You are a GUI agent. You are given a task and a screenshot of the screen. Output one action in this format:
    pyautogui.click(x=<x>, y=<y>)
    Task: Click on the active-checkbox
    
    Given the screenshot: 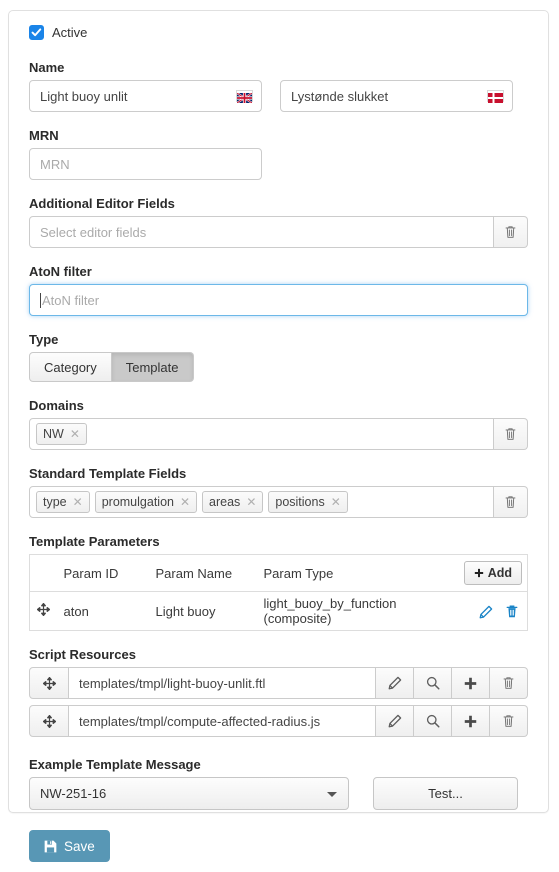 What is the action you would take?
    pyautogui.click(x=36, y=32)
    